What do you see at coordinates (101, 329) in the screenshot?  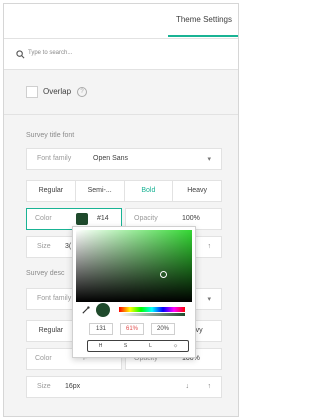 I see `hue-input: 131` at bounding box center [101, 329].